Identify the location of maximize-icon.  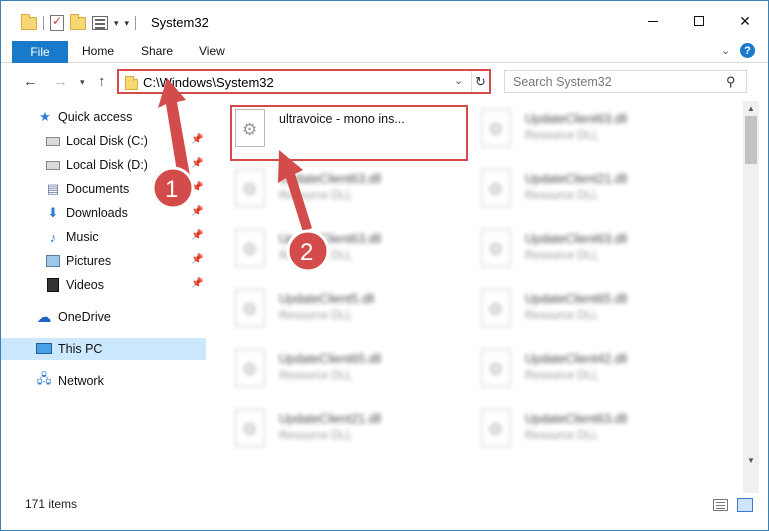
(699, 21).